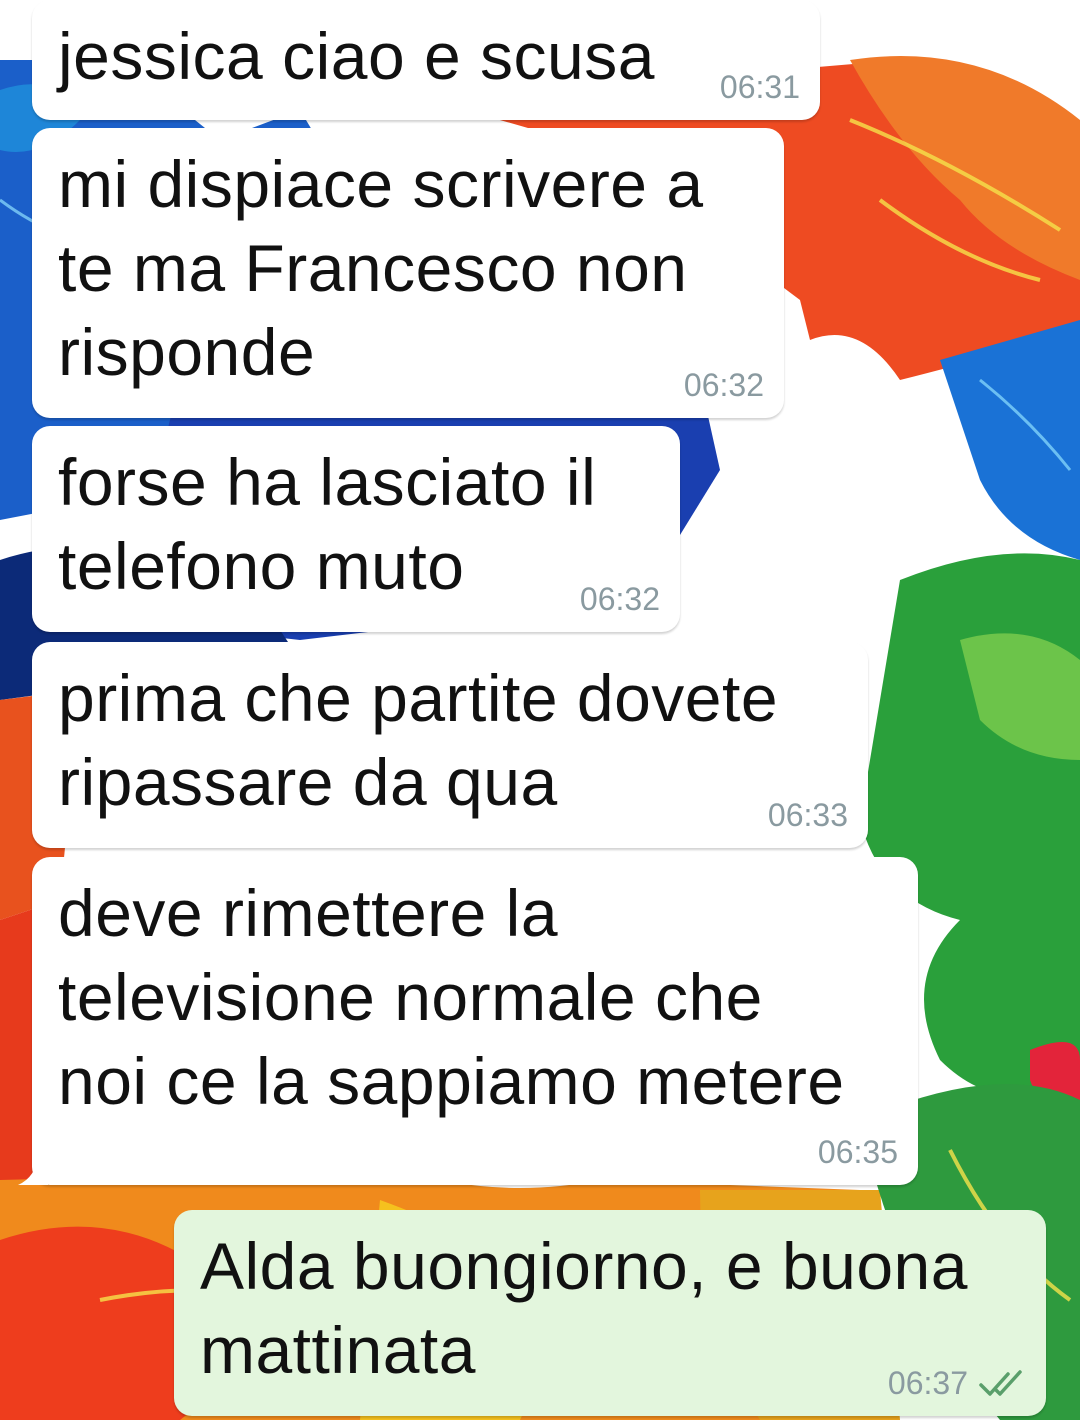  I want to click on message-timestamp: 06:37, so click(957, 1383).